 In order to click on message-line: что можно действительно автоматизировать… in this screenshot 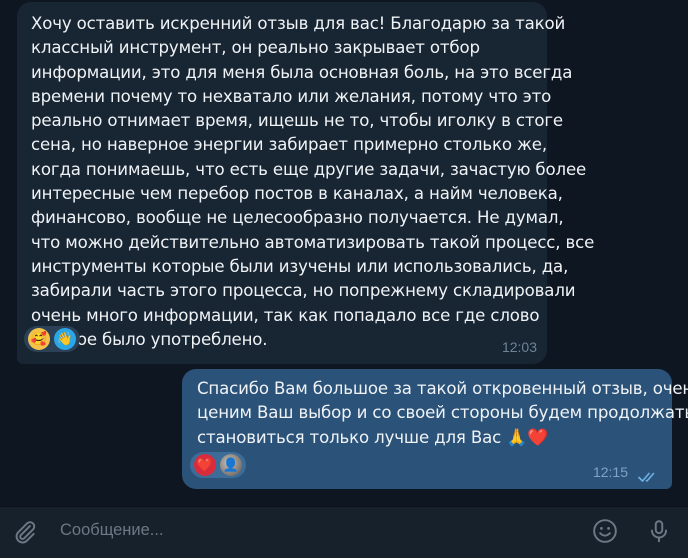, I will do `click(313, 242)`.